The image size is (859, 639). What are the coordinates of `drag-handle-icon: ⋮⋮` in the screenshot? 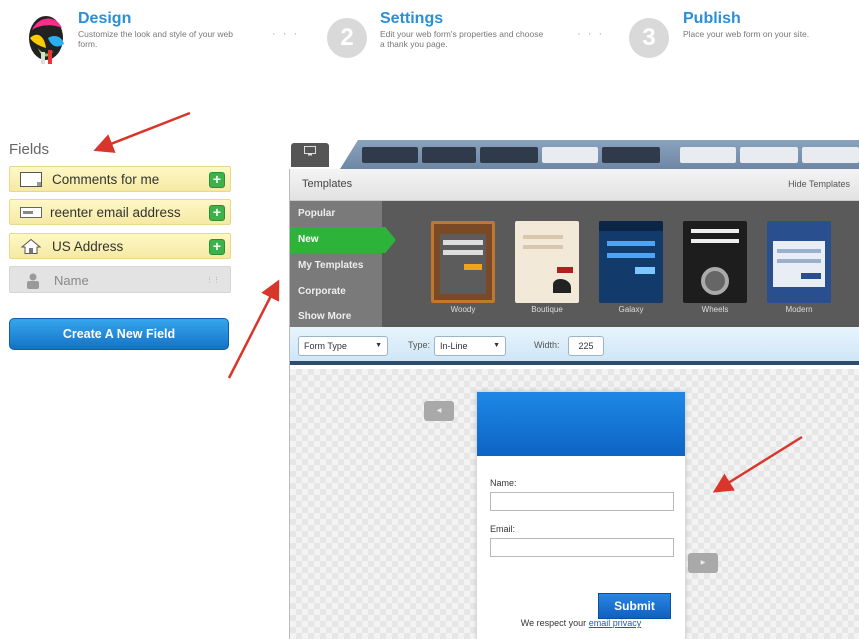 It's located at (213, 280).